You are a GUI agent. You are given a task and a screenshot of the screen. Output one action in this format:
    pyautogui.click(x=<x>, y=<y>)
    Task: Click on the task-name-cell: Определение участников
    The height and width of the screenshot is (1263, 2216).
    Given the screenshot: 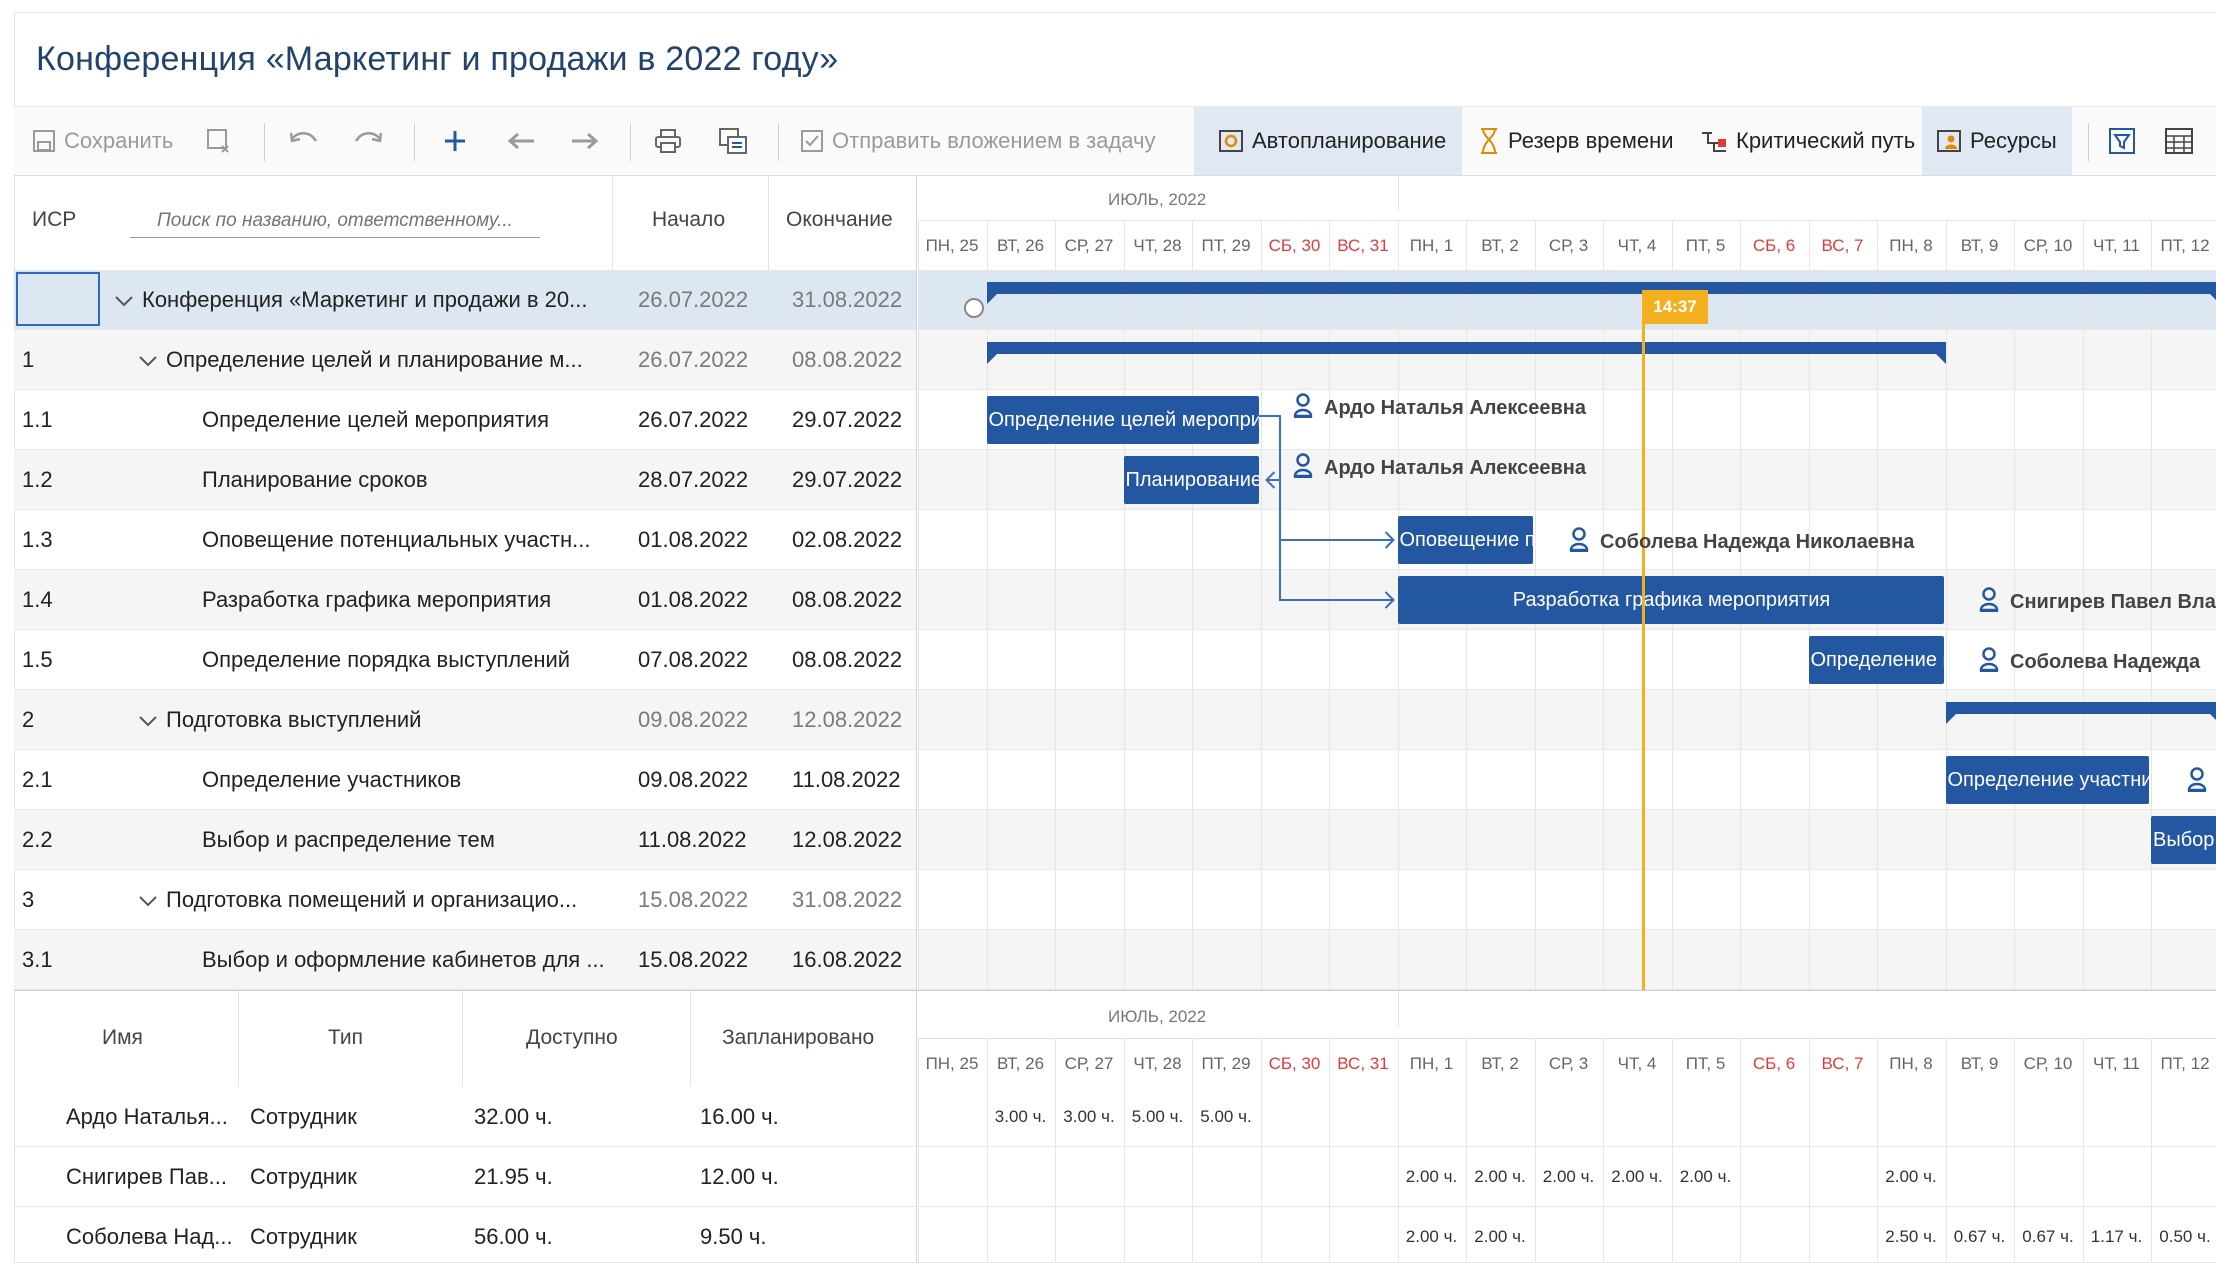 What is the action you would take?
    pyautogui.click(x=415, y=780)
    